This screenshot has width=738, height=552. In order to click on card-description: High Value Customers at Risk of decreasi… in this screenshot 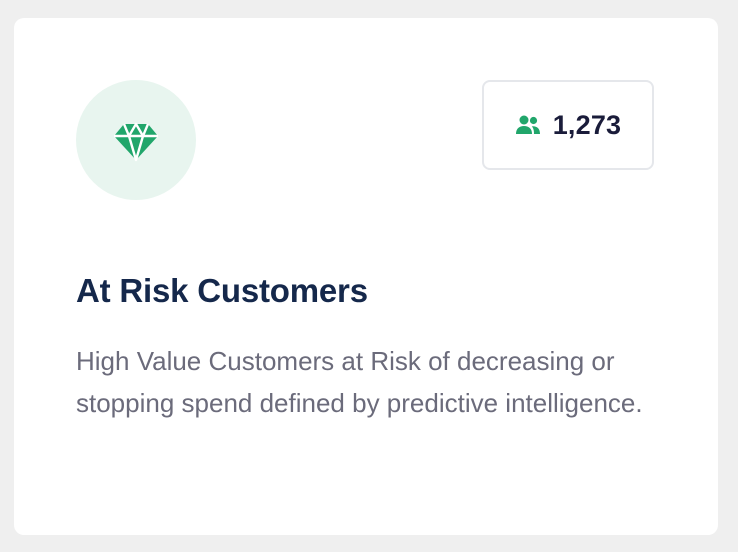, I will do `click(359, 382)`.